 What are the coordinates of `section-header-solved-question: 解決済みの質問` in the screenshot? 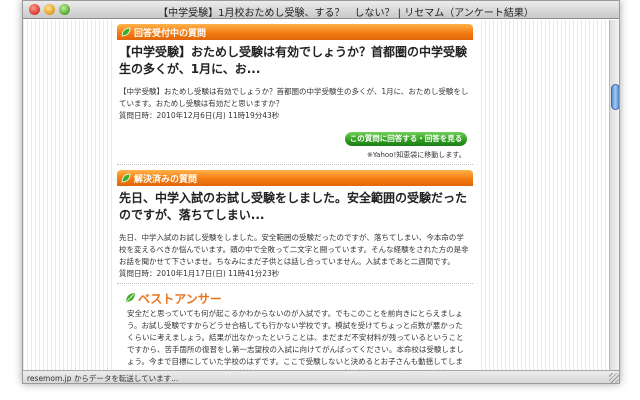 It's located at (295, 178).